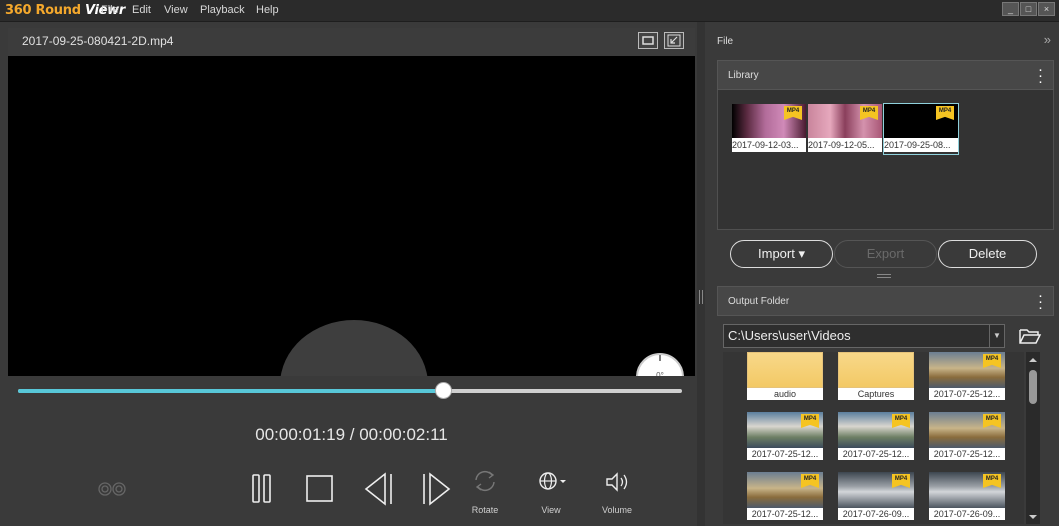 The width and height of the screenshot is (1059, 526). I want to click on rotate-icon, so click(485, 481).